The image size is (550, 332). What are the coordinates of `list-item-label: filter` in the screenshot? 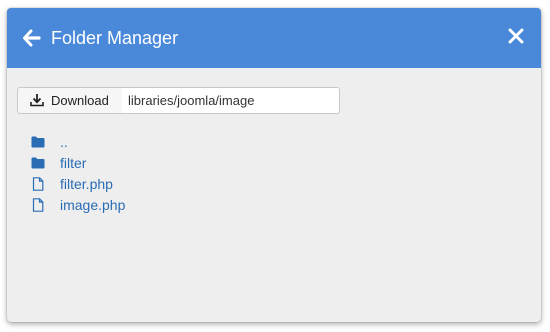 It's located at (73, 163).